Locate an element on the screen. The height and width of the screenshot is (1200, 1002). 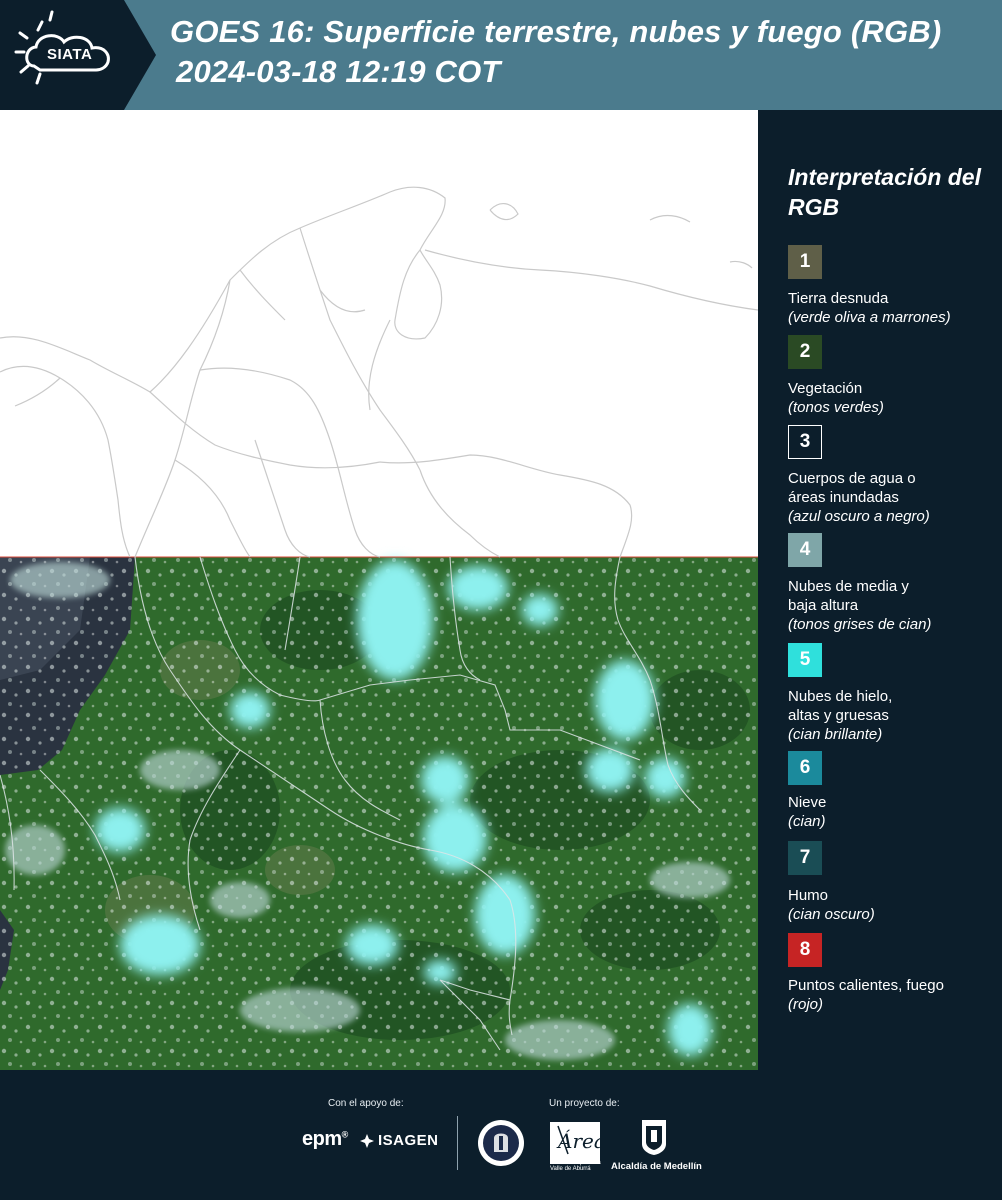
footer-divider is located at coordinates (457, 1143).